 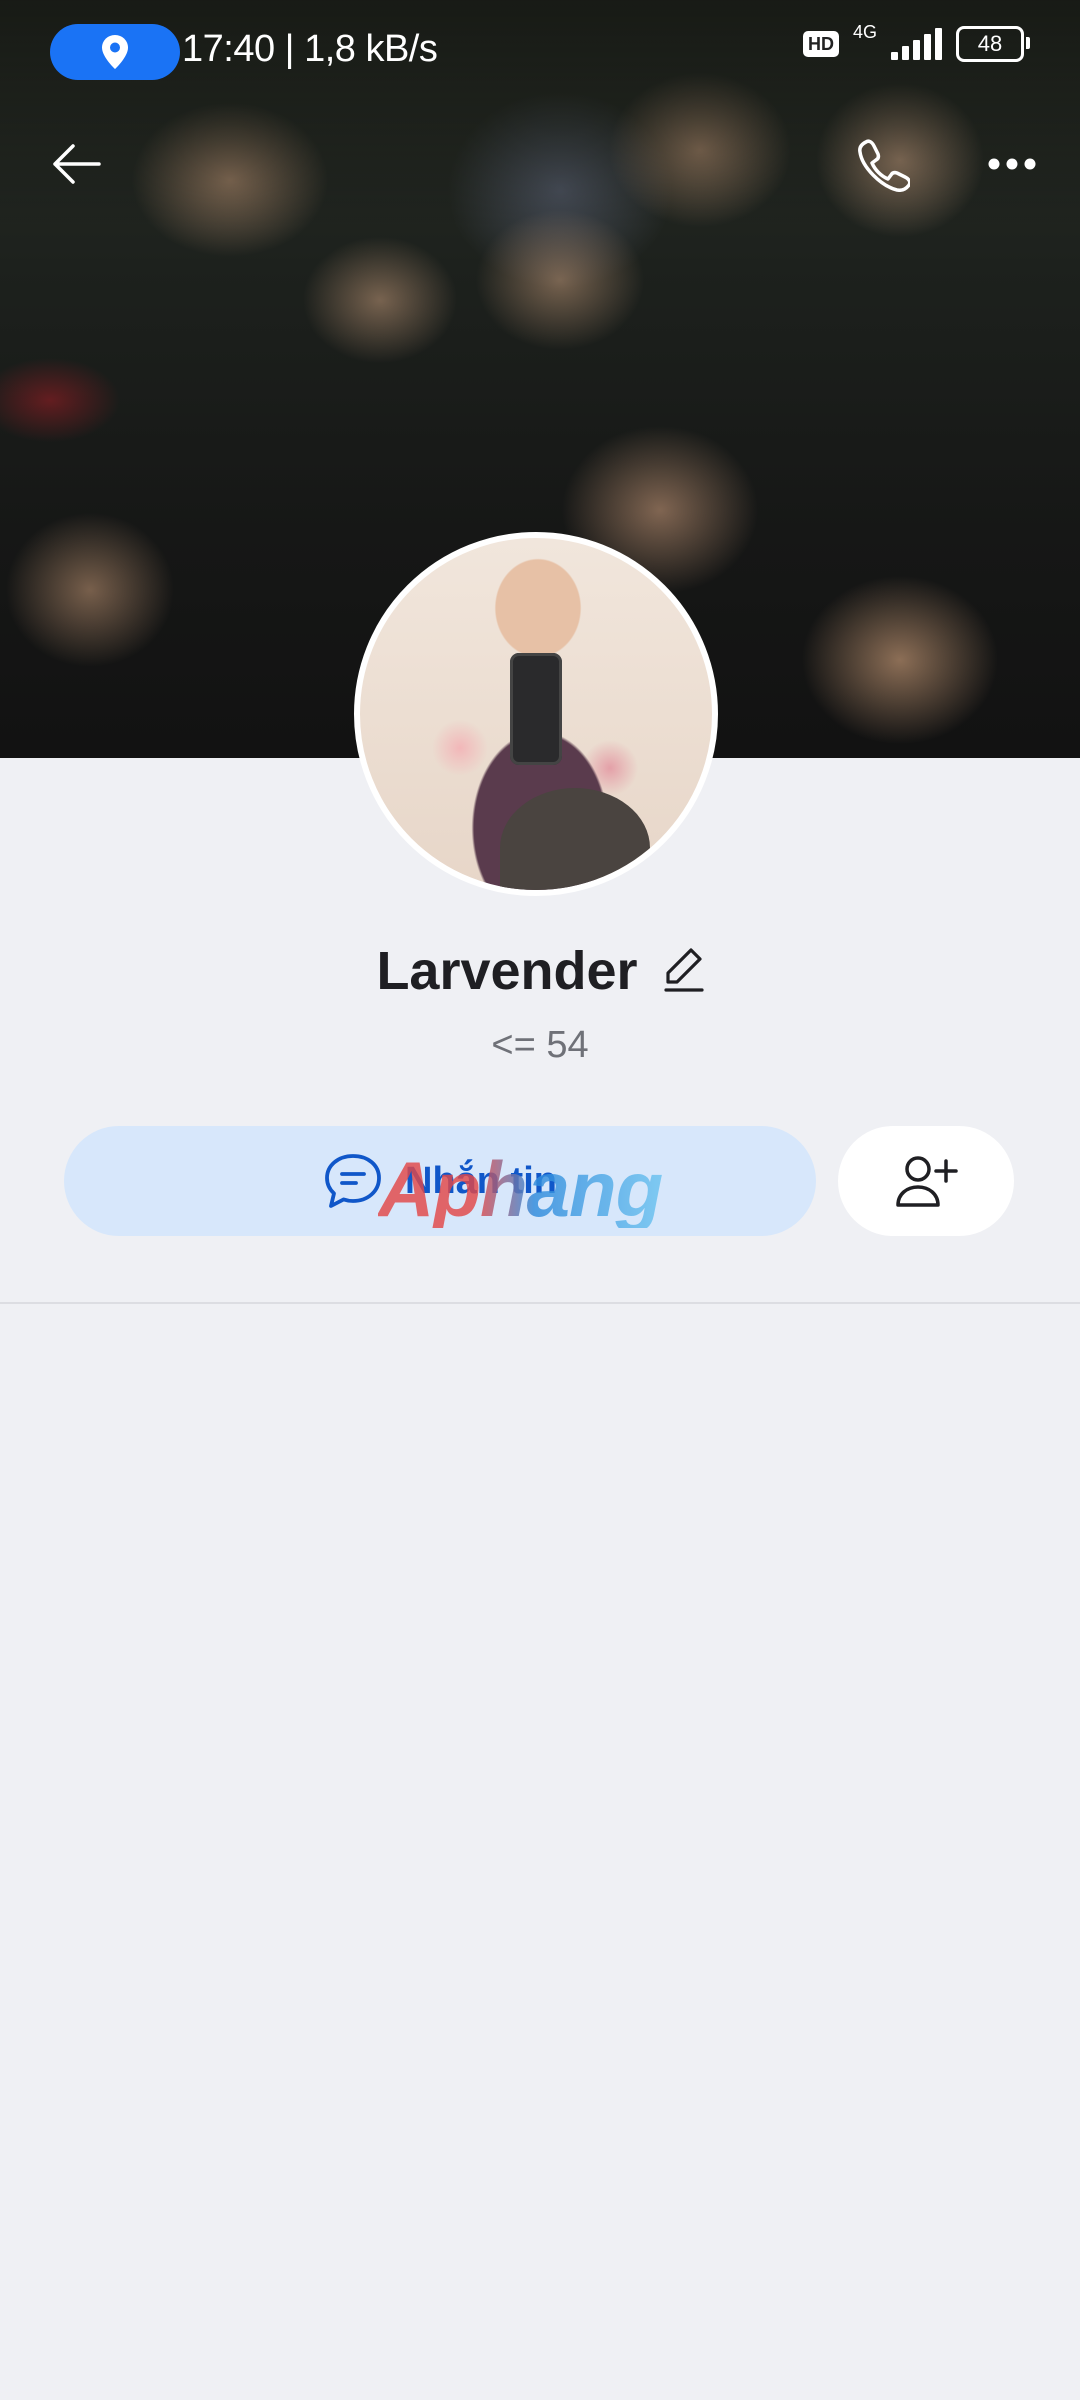 What do you see at coordinates (540, 1045) in the screenshot?
I see `profile-subtitle: <= 54` at bounding box center [540, 1045].